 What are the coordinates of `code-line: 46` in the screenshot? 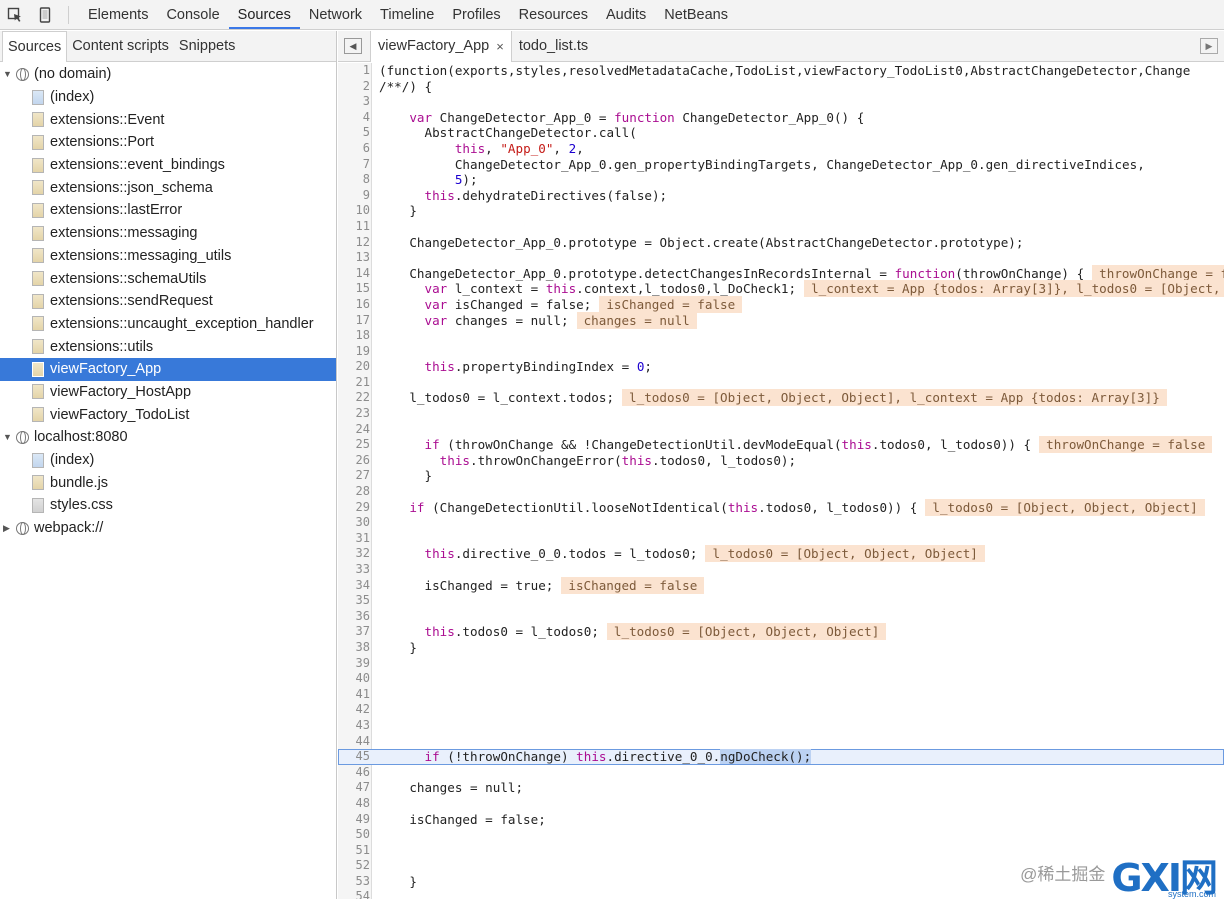 It's located at (781, 773).